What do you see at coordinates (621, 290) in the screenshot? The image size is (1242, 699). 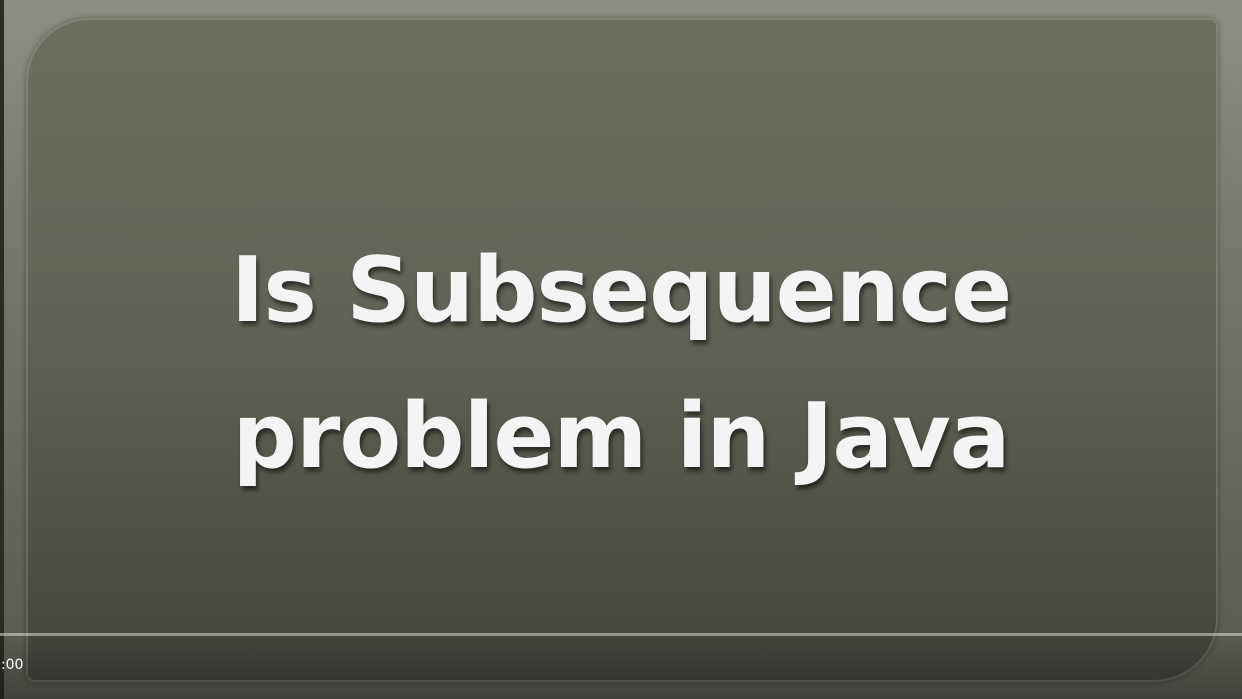 I see `slide-title-line-1: Is Subsequence` at bounding box center [621, 290].